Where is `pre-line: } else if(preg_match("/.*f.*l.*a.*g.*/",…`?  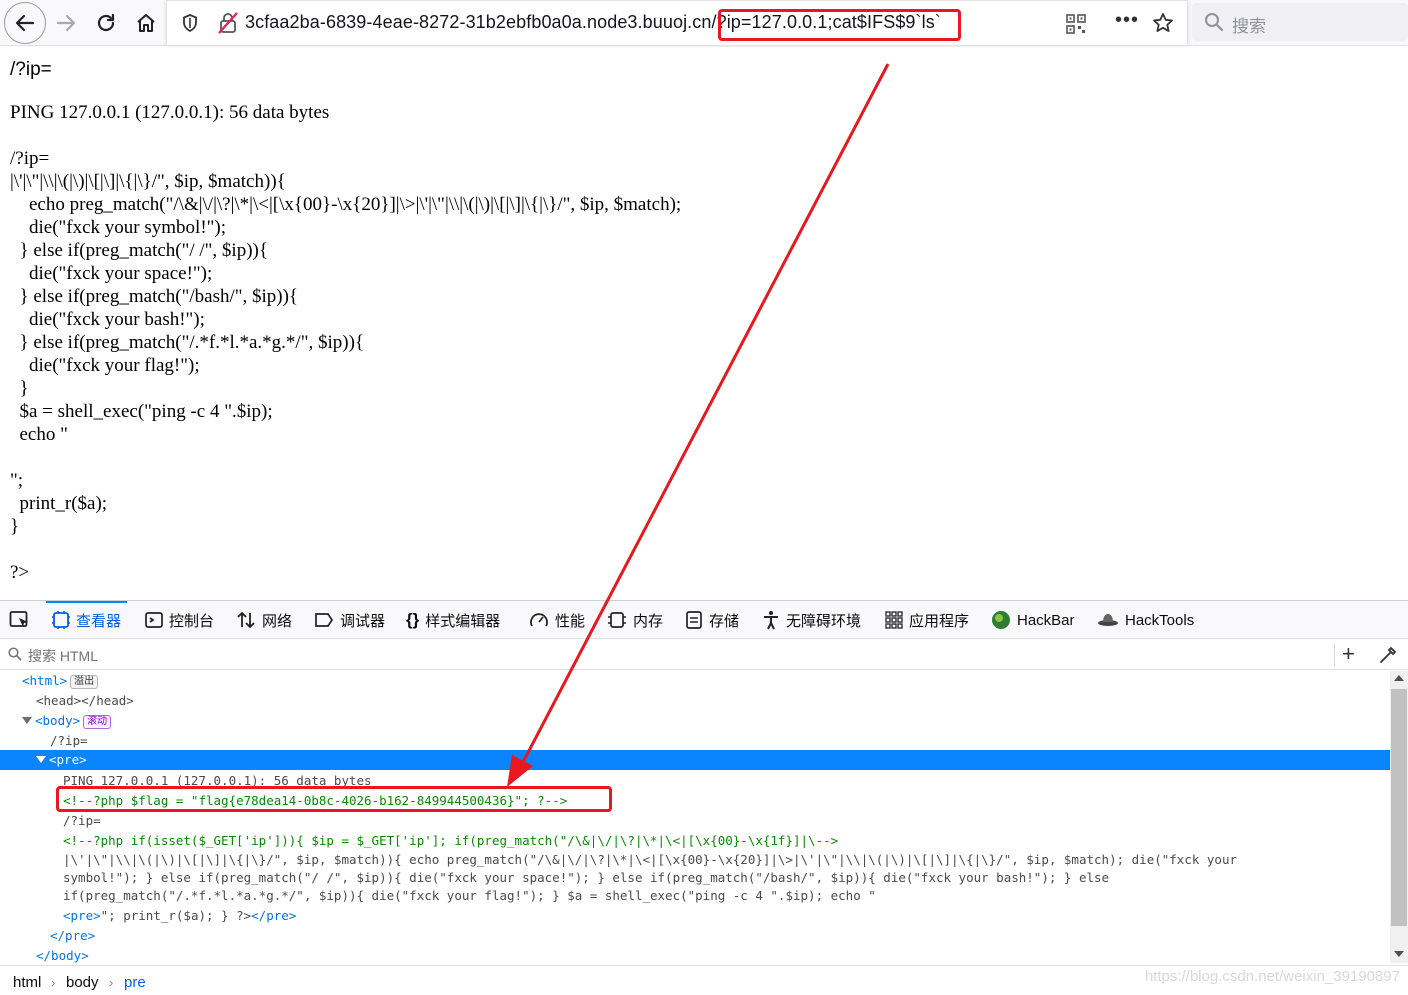
pre-line: } else if(preg_match("/.*f.*l.*a.*g.*/",… is located at coordinates (187, 342).